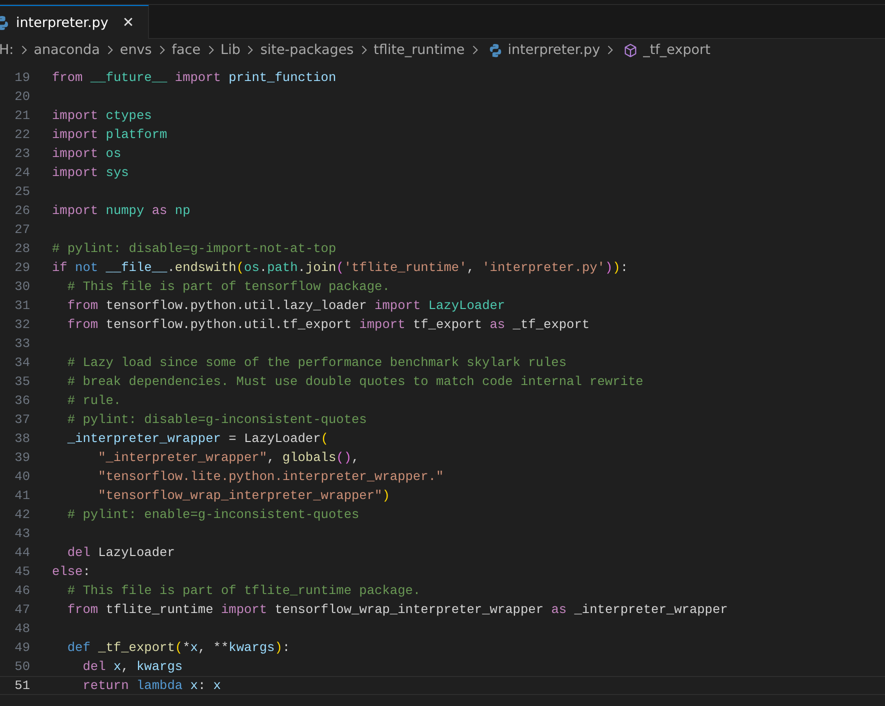 Image resolution: width=885 pixels, height=706 pixels. I want to click on code-line: # This file is part of tflite_runtime package., so click(243, 591).